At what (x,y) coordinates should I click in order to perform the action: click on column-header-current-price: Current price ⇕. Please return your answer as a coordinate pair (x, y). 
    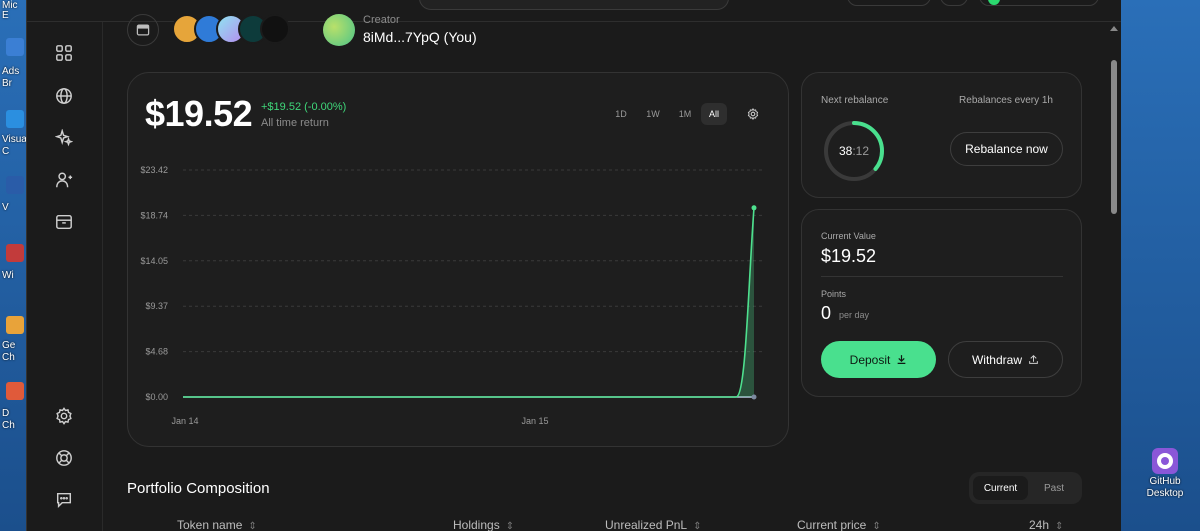
    Looking at the image, I should click on (839, 524).